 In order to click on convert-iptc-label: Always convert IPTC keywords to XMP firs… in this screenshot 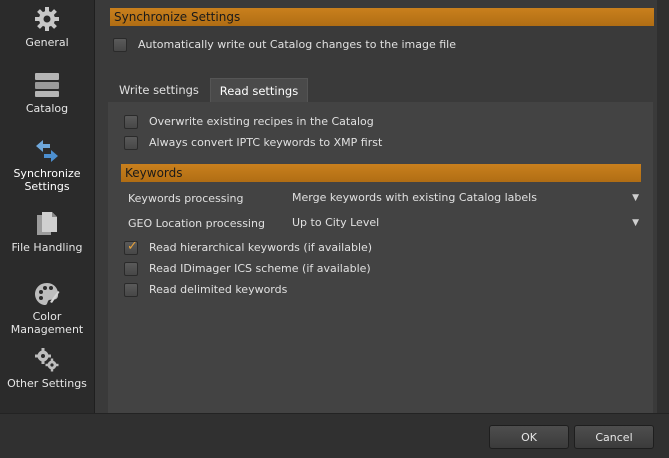, I will do `click(266, 142)`.